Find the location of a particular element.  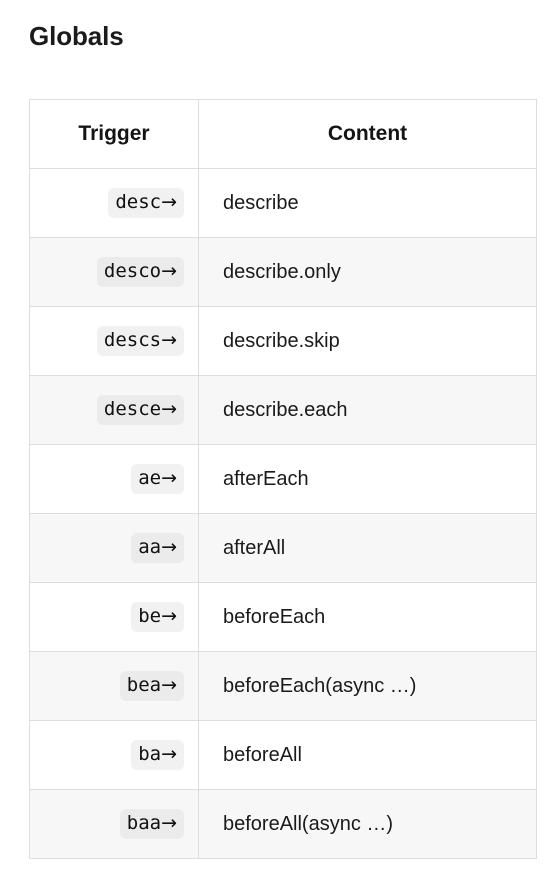

table-row: desc→ describe is located at coordinates (283, 203).